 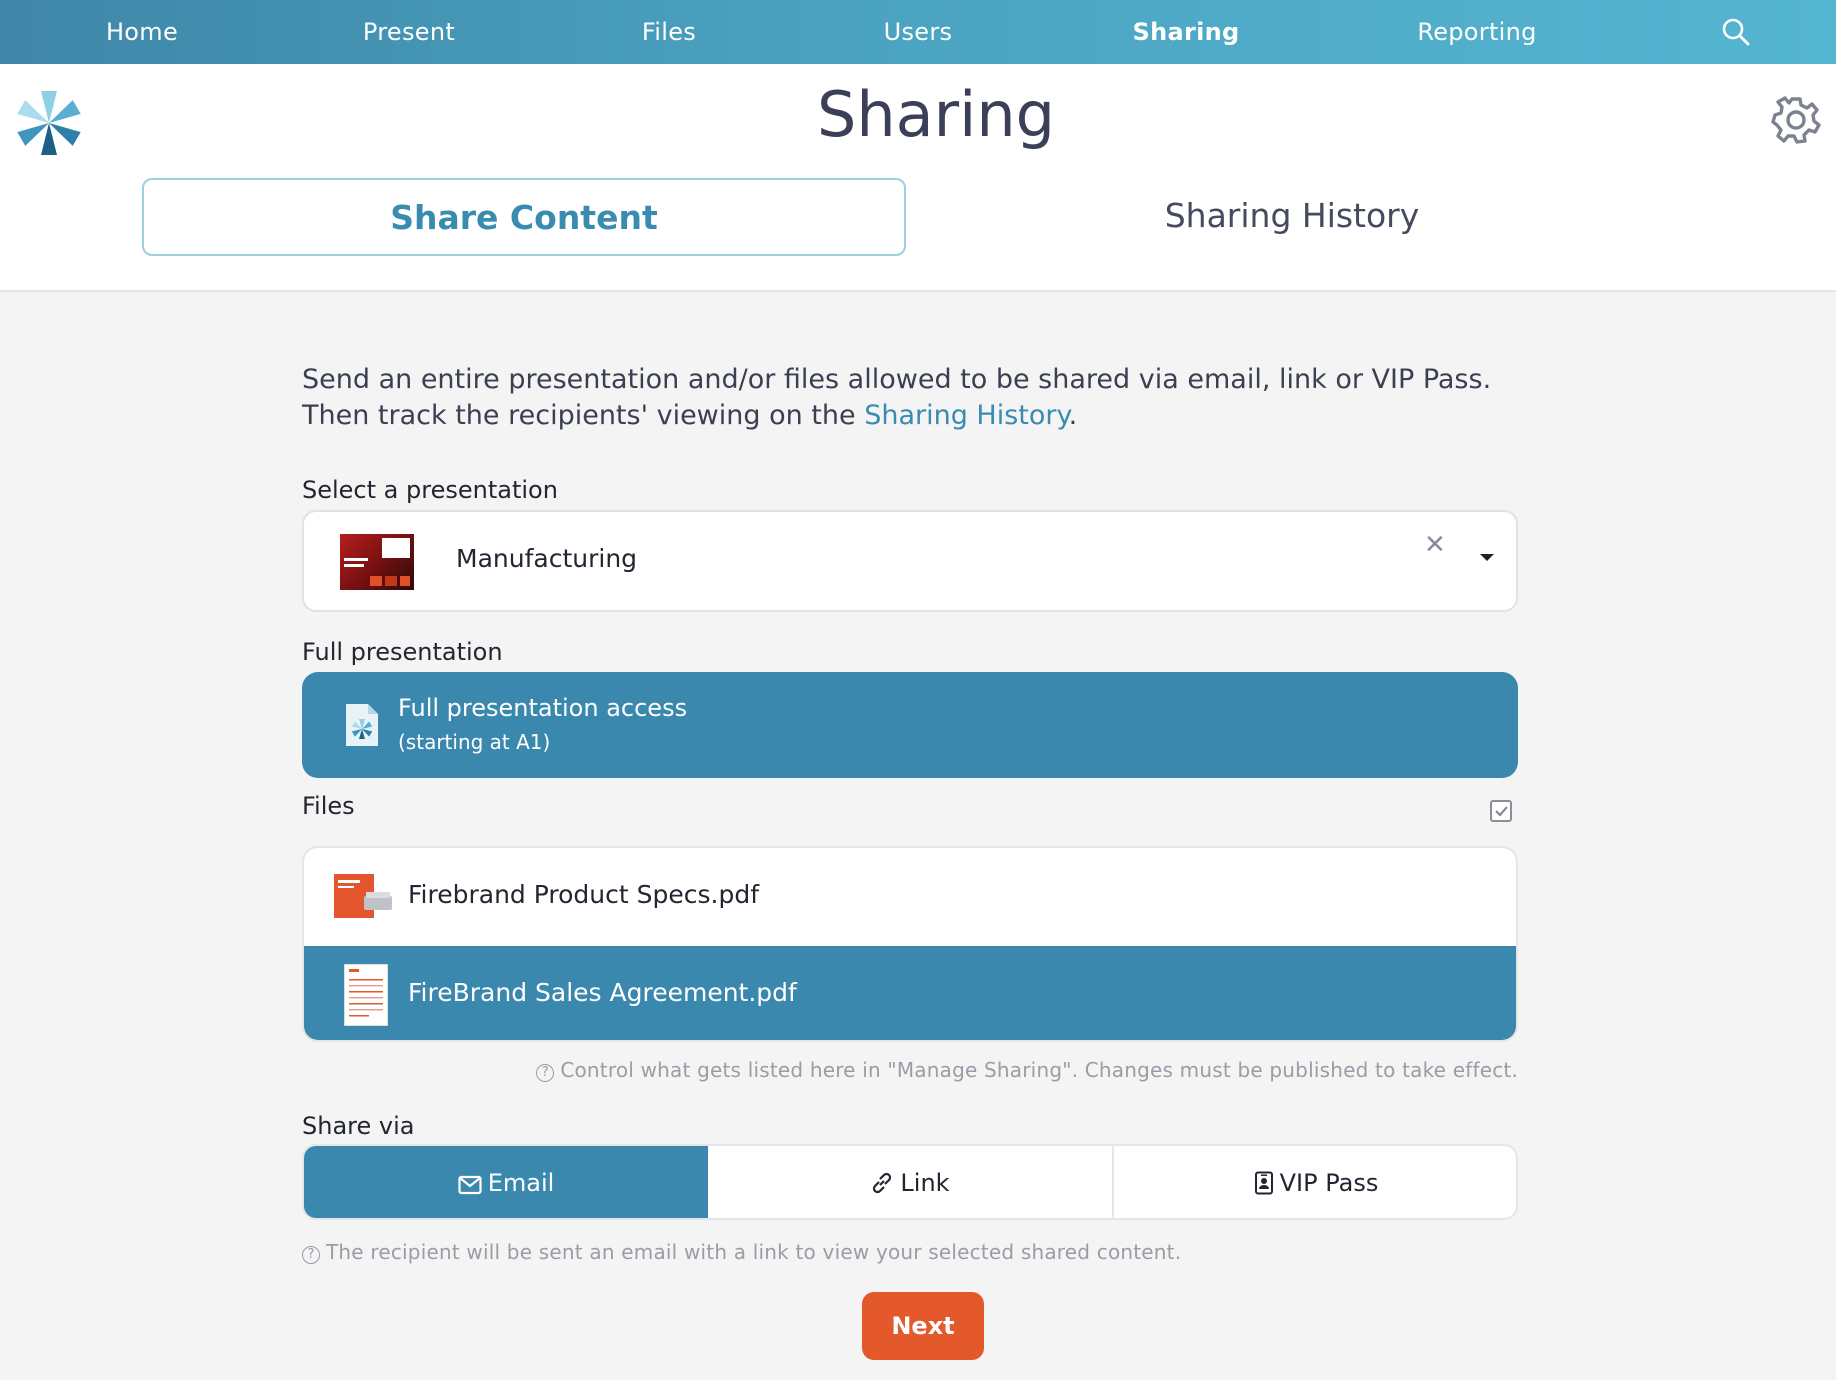 I want to click on email-label: Email, so click(x=521, y=1183).